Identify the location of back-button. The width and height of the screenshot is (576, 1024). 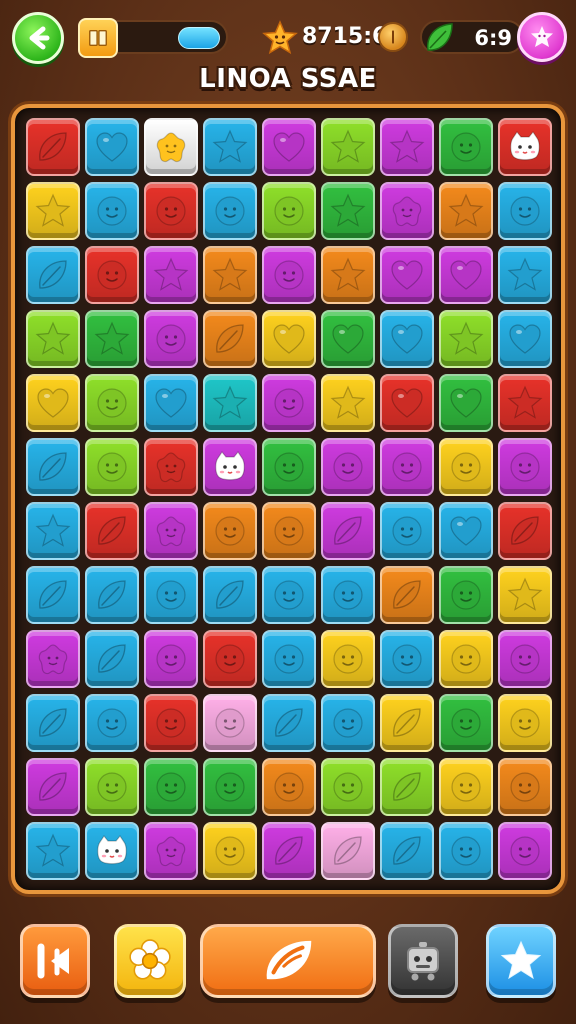
(38, 38).